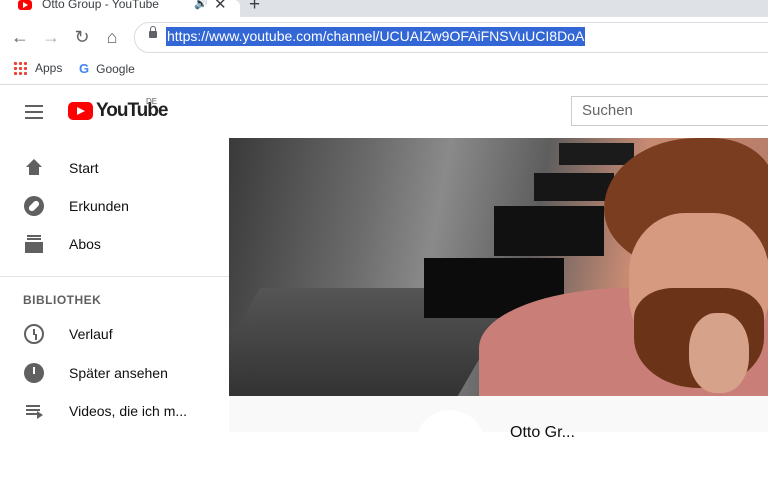 This screenshot has height=480, width=768. What do you see at coordinates (115, 69) in the screenshot?
I see `bookmark-label: Google` at bounding box center [115, 69].